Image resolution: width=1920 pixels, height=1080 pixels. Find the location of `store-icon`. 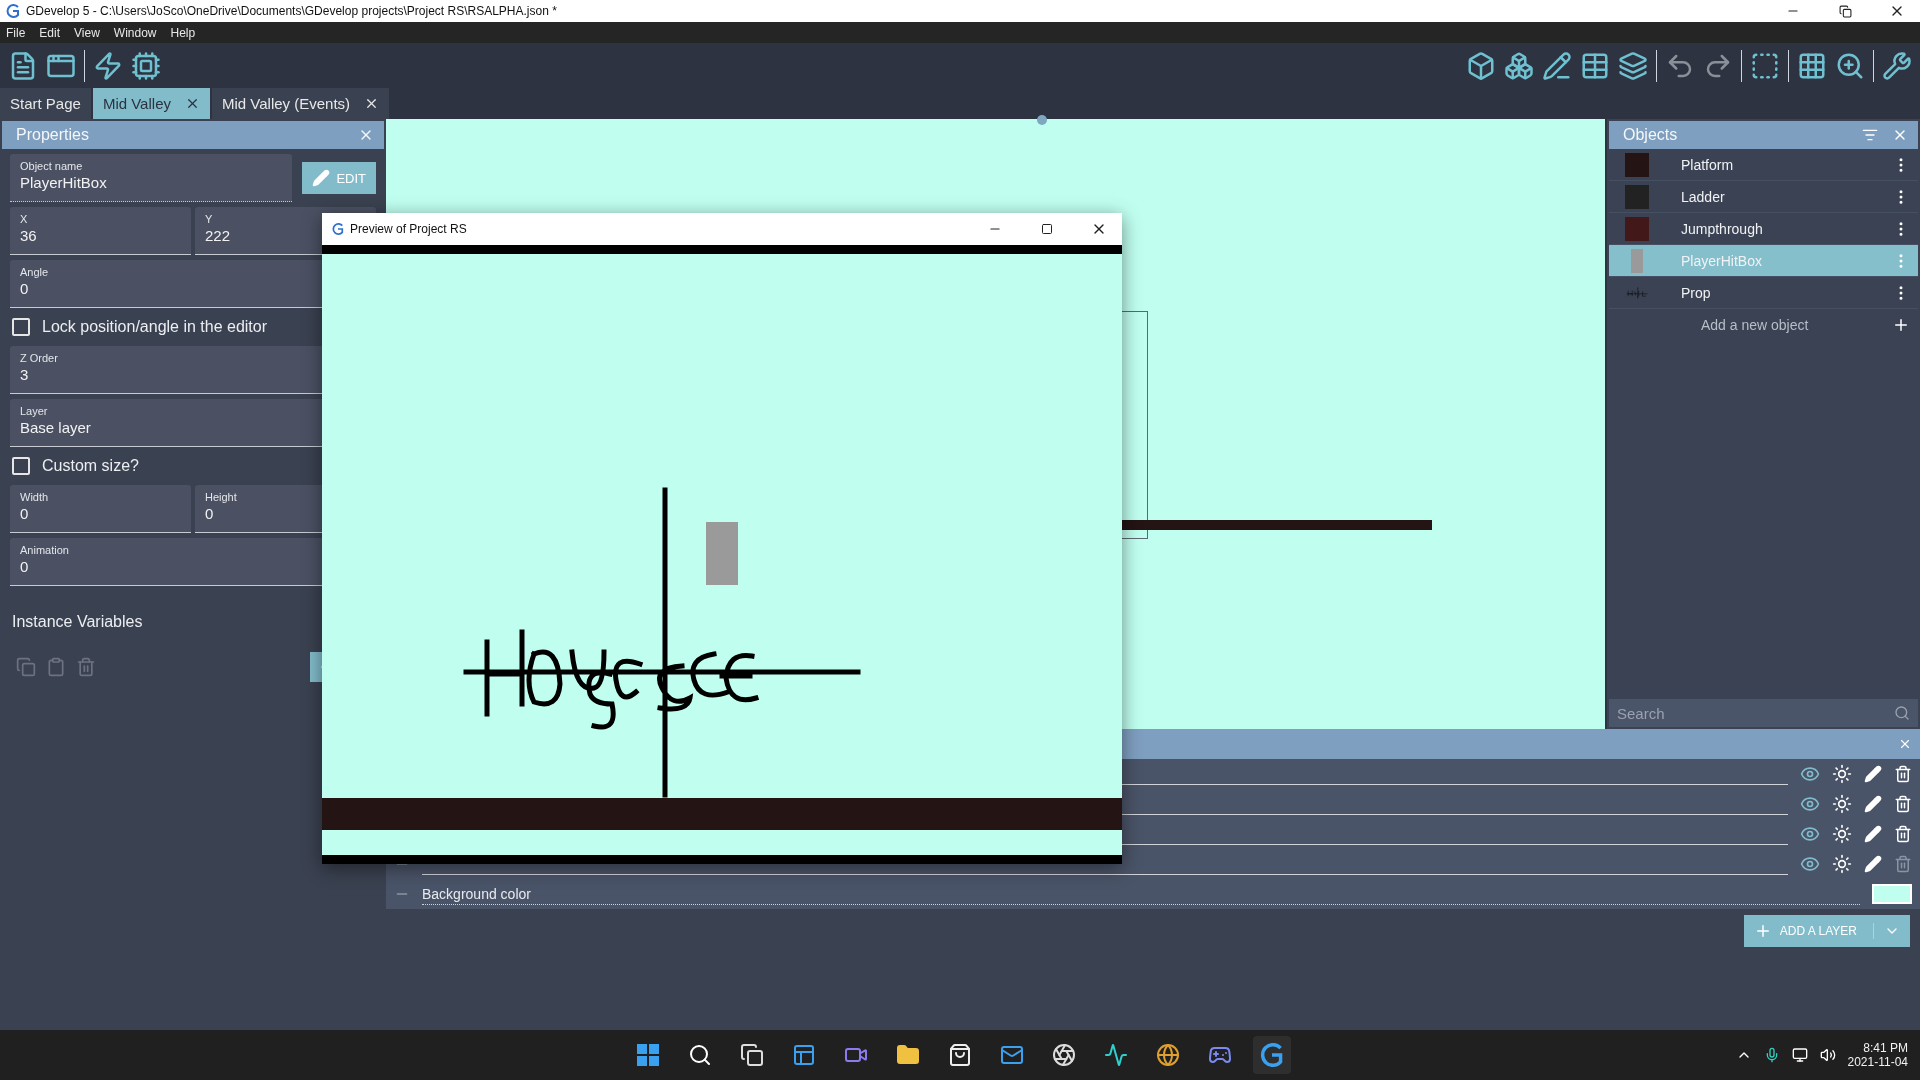

store-icon is located at coordinates (960, 1055).